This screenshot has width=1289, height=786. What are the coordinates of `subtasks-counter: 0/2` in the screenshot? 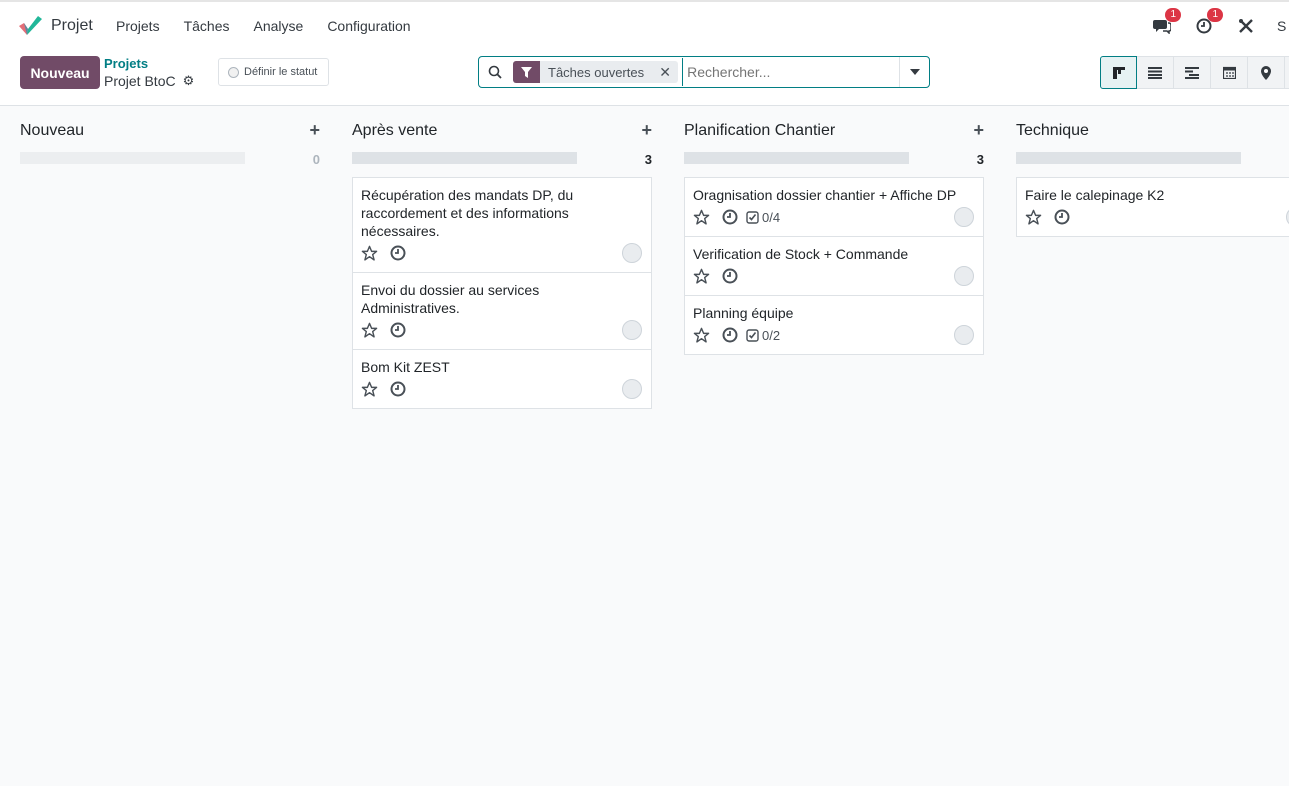 It's located at (763, 335).